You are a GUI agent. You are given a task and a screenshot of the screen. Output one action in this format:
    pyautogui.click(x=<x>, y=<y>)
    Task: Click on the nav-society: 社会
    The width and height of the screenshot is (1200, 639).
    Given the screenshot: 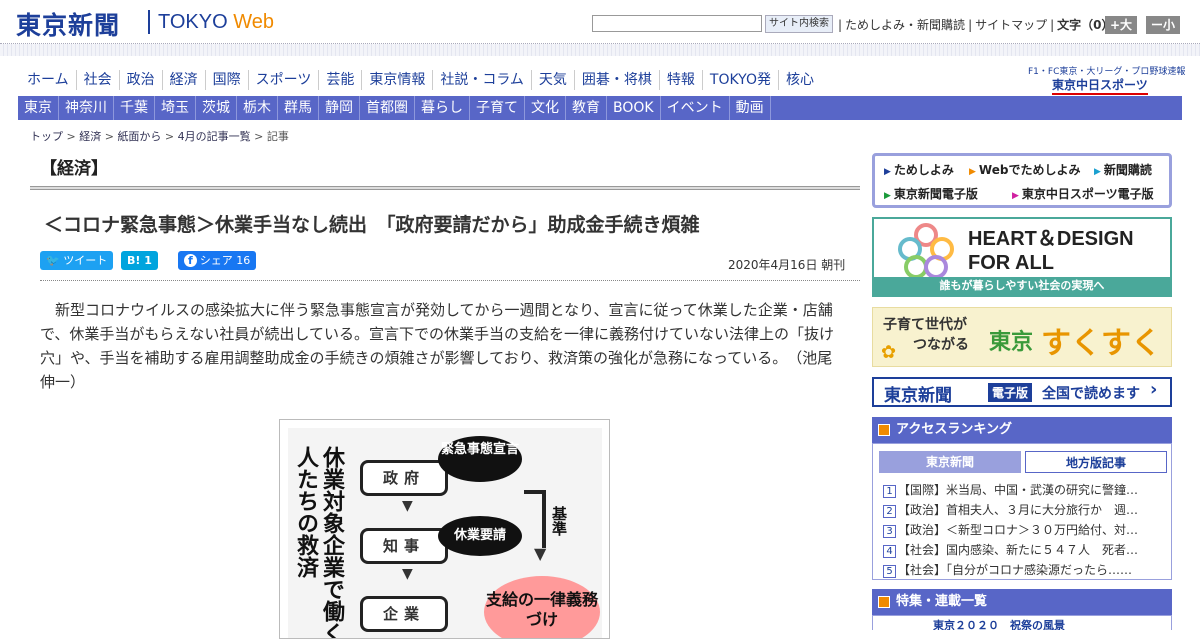 What is the action you would take?
    pyautogui.click(x=97, y=80)
    